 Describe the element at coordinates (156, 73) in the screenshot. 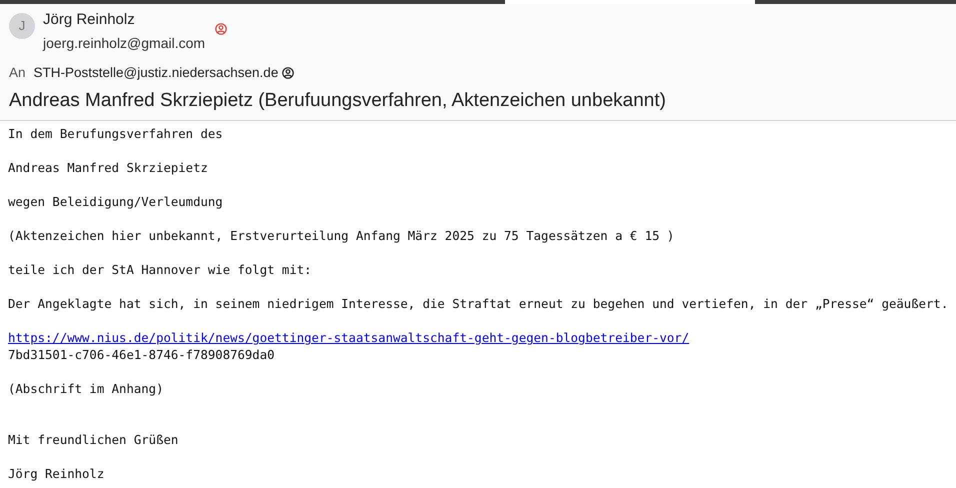

I see `recipient-address: STH-Poststelle@justiz.niedersachsen.de` at that location.